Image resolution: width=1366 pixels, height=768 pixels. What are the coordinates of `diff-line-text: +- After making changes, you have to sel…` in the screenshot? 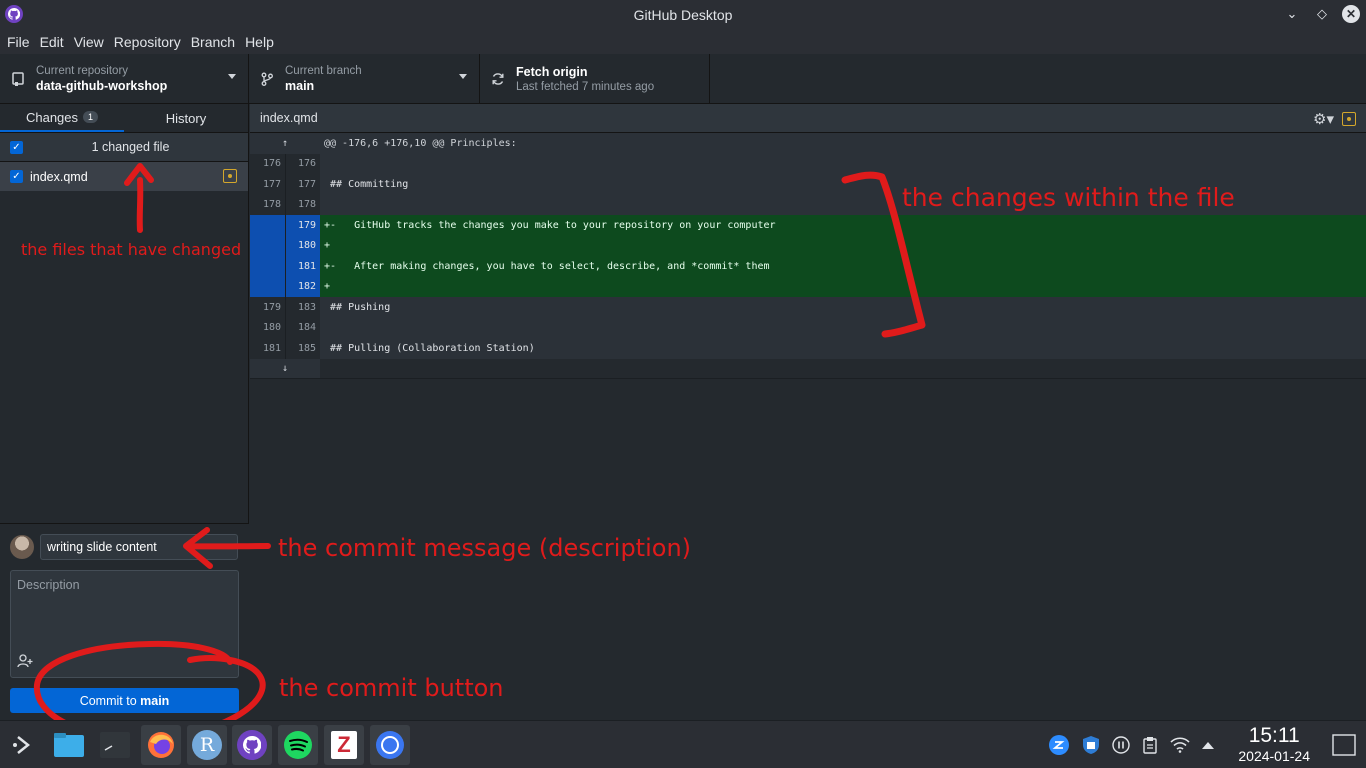 It's located at (843, 266).